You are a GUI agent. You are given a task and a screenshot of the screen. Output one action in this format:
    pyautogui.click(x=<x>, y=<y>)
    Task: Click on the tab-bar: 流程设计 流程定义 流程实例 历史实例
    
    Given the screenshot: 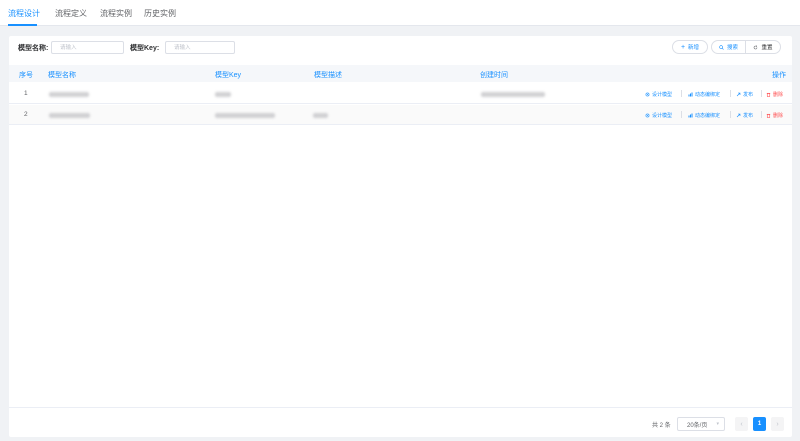 What is the action you would take?
    pyautogui.click(x=400, y=13)
    